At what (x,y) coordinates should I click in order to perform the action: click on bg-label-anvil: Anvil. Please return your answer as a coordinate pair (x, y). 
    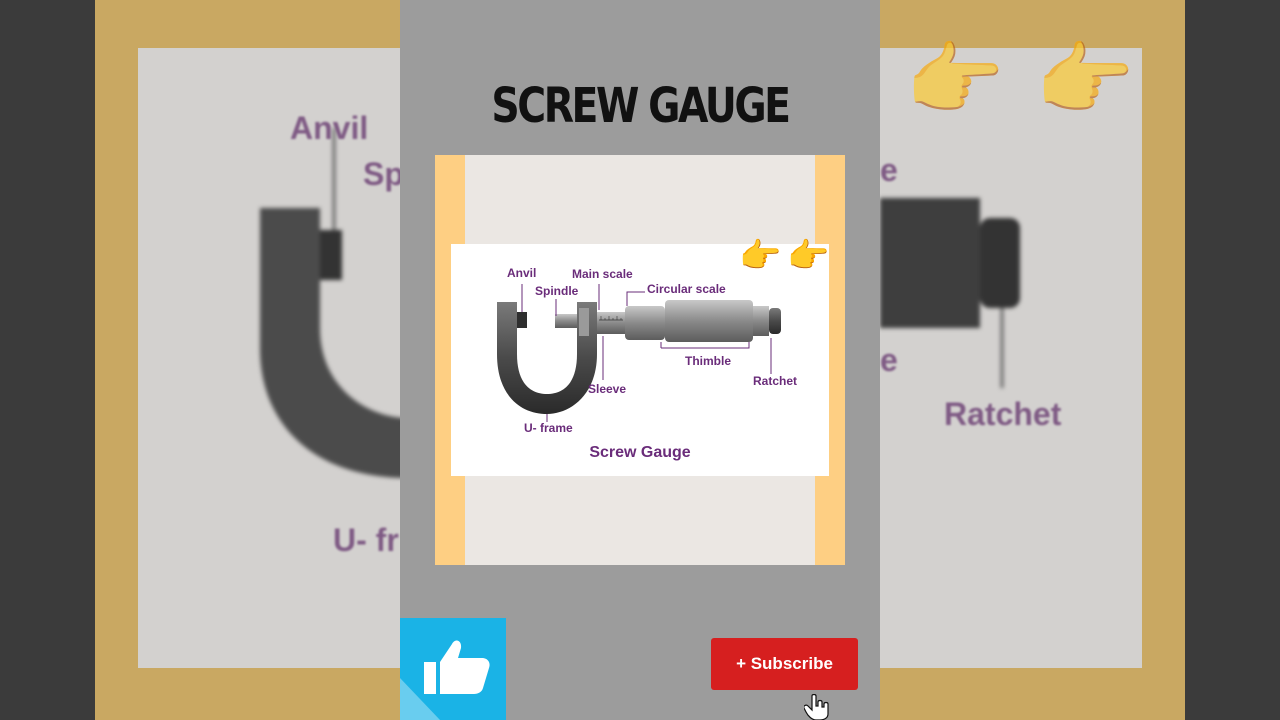
    Looking at the image, I should click on (329, 128).